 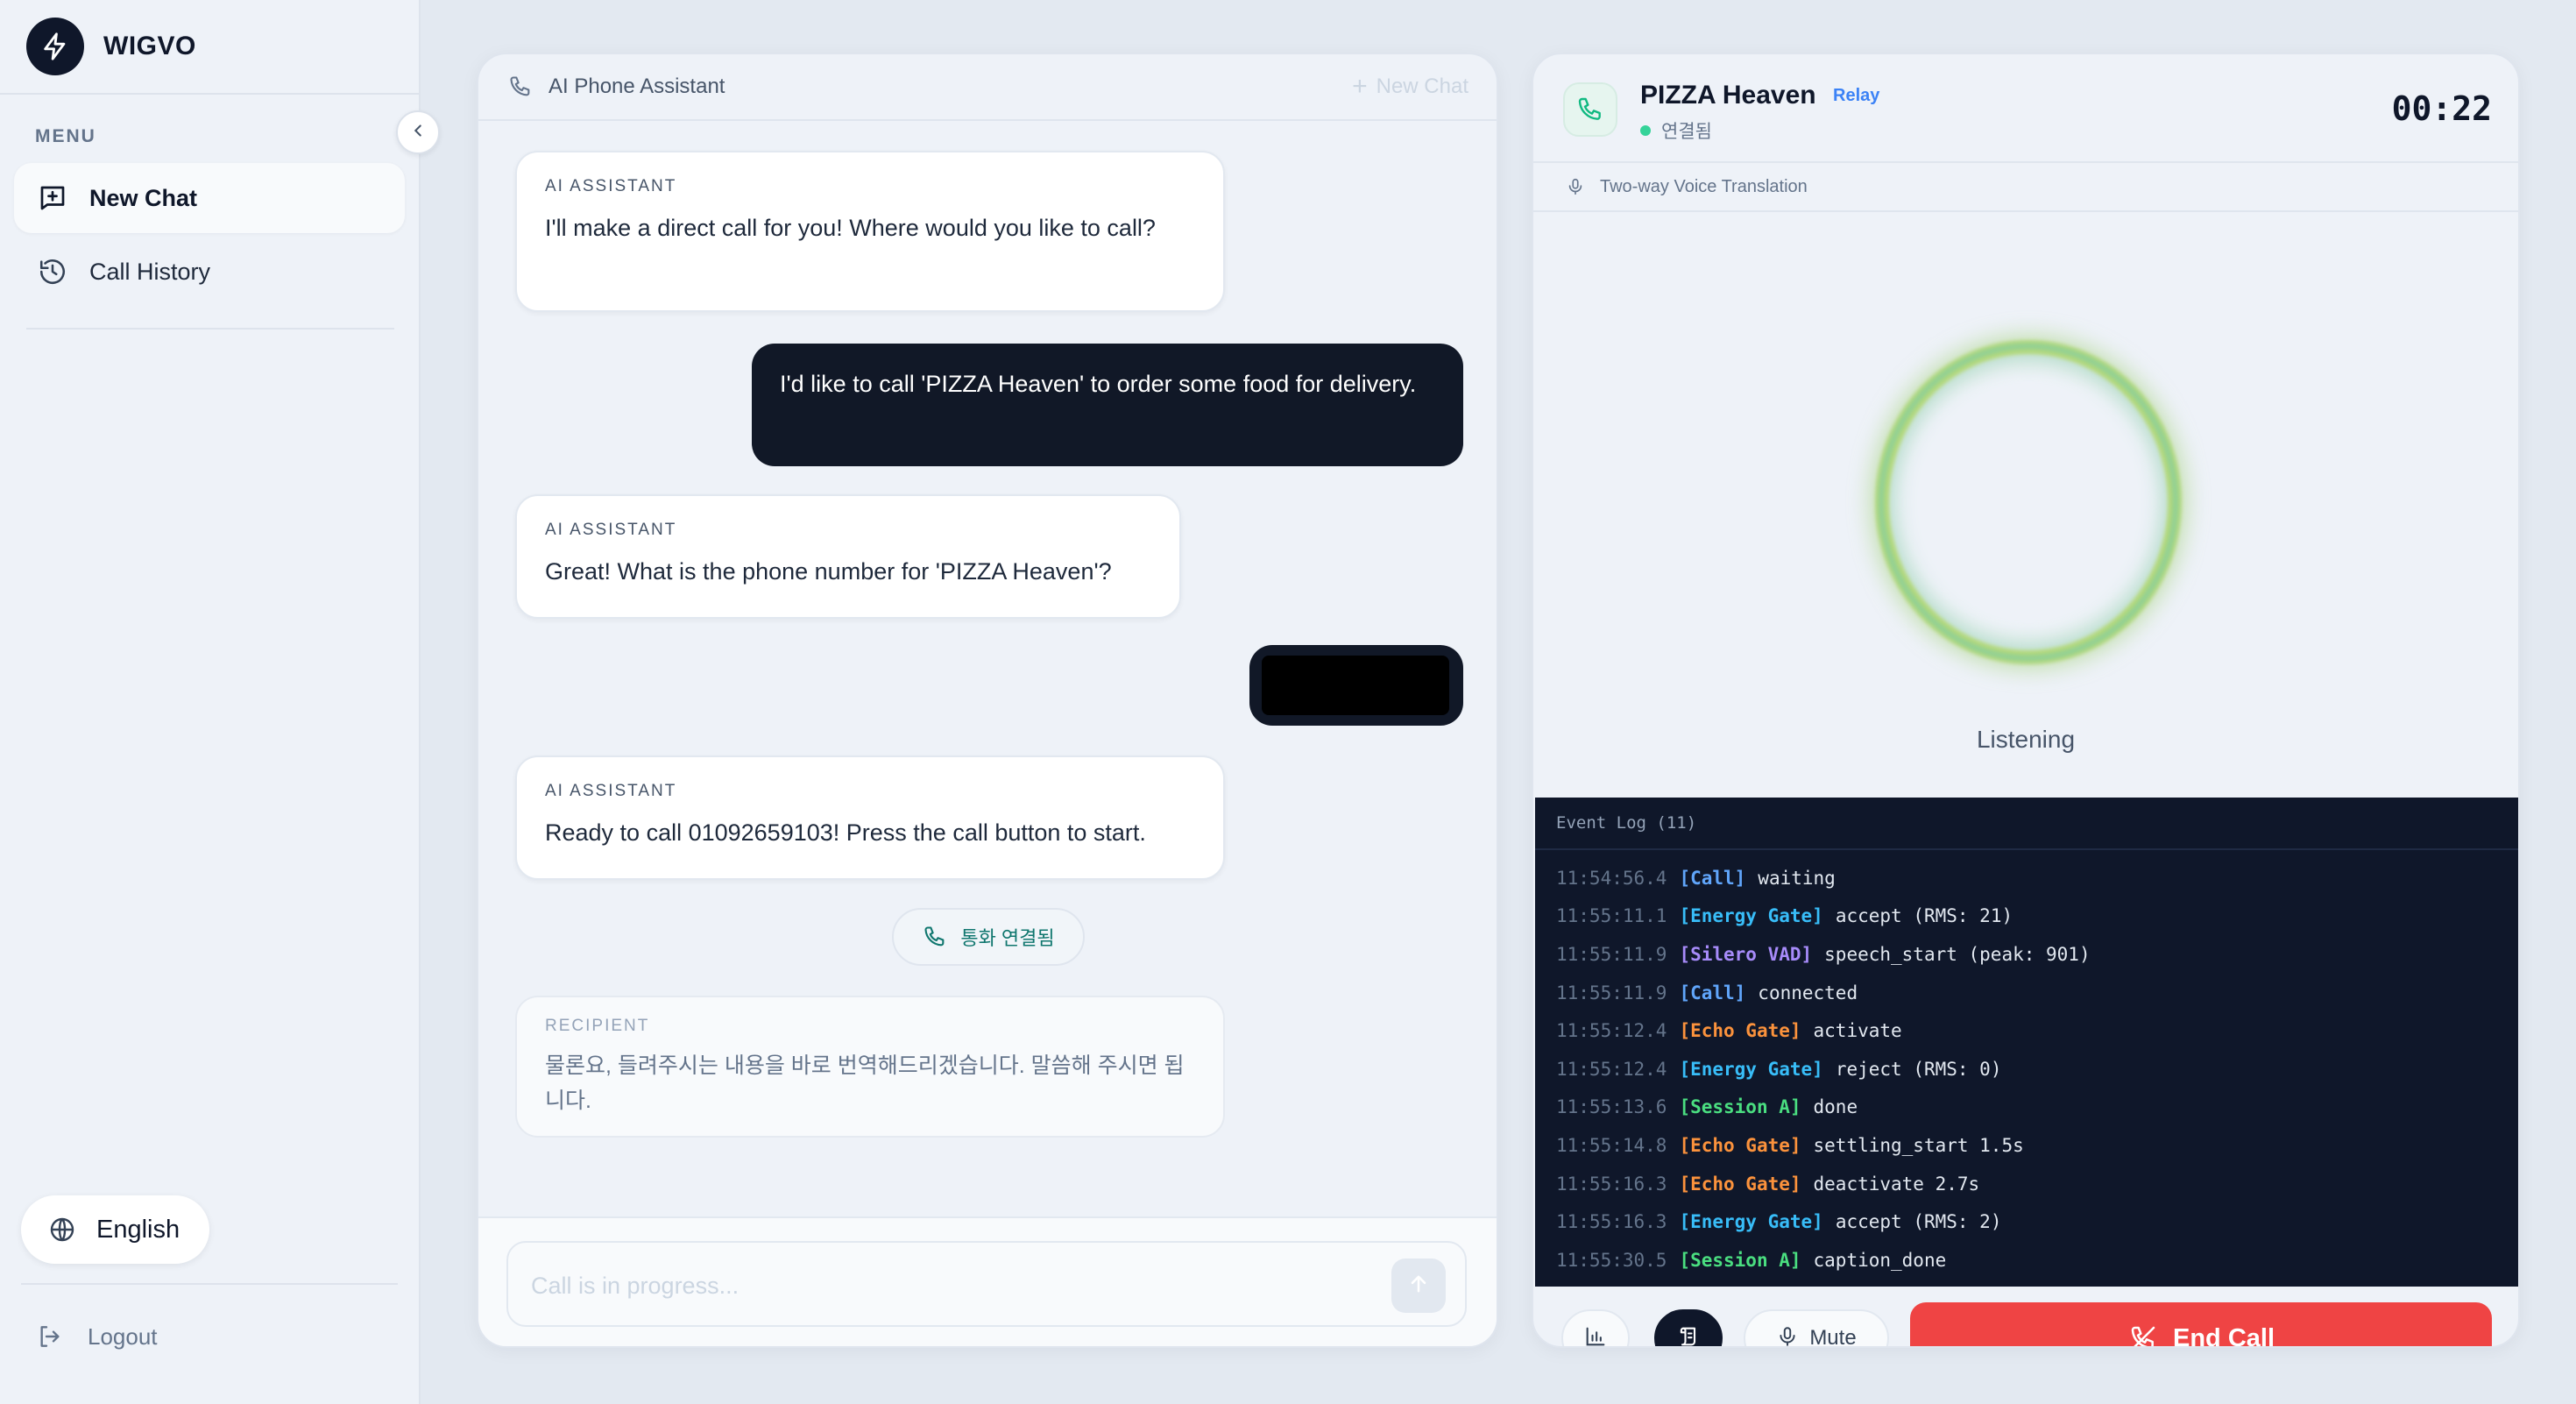 I want to click on logout-label: Logout, so click(x=123, y=1336).